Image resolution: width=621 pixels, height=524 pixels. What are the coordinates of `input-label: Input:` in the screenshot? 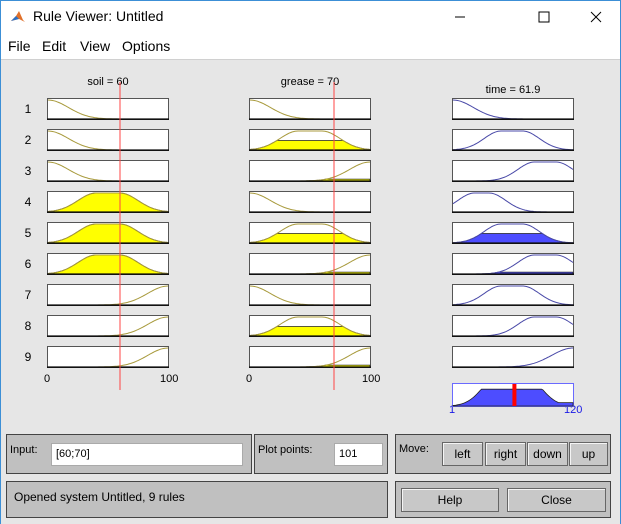 It's located at (24, 450).